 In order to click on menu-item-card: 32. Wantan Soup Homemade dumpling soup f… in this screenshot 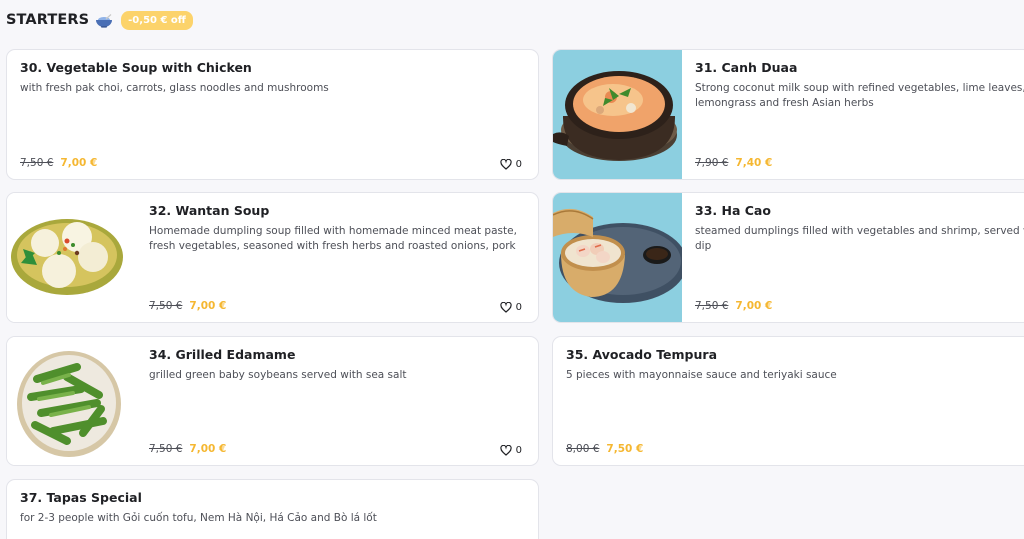, I will do `click(272, 257)`.